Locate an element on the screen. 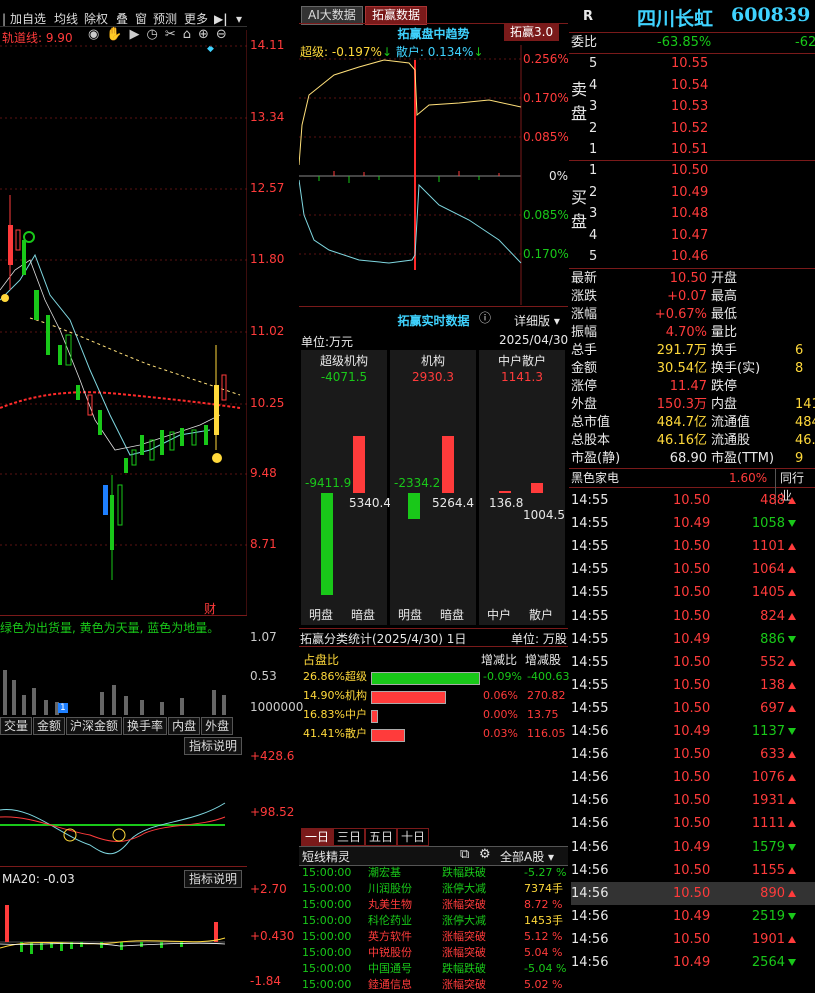  indicator-tabs: 交量 金额 沪深金额 换手率 内盘 外盘 is located at coordinates (117, 726).